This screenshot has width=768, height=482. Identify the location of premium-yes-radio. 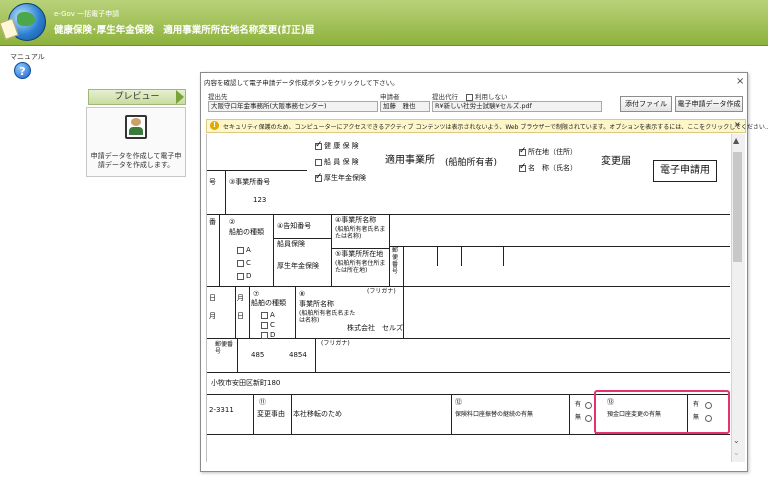
(588, 405).